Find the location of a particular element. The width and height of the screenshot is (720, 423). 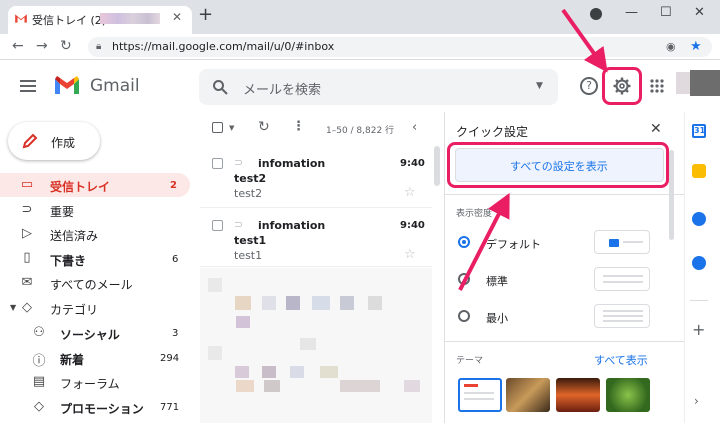

search-icon is located at coordinates (220, 87).